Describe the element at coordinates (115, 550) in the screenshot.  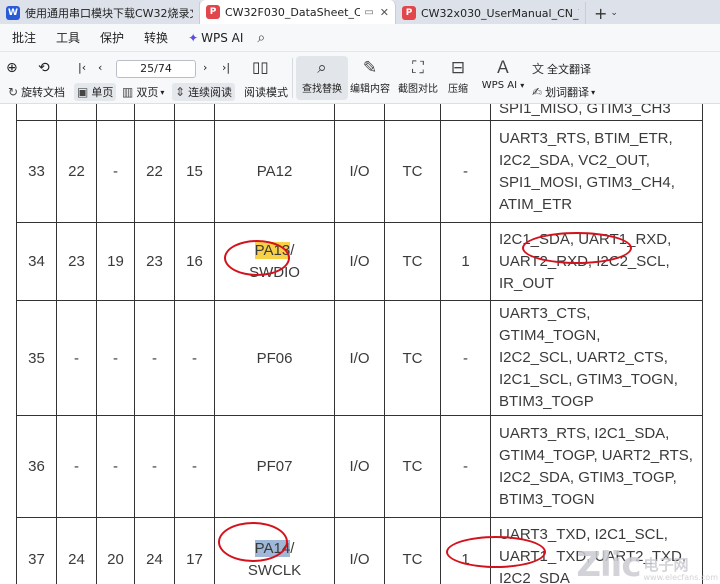
I see `pin-num-cell: 20` at that location.